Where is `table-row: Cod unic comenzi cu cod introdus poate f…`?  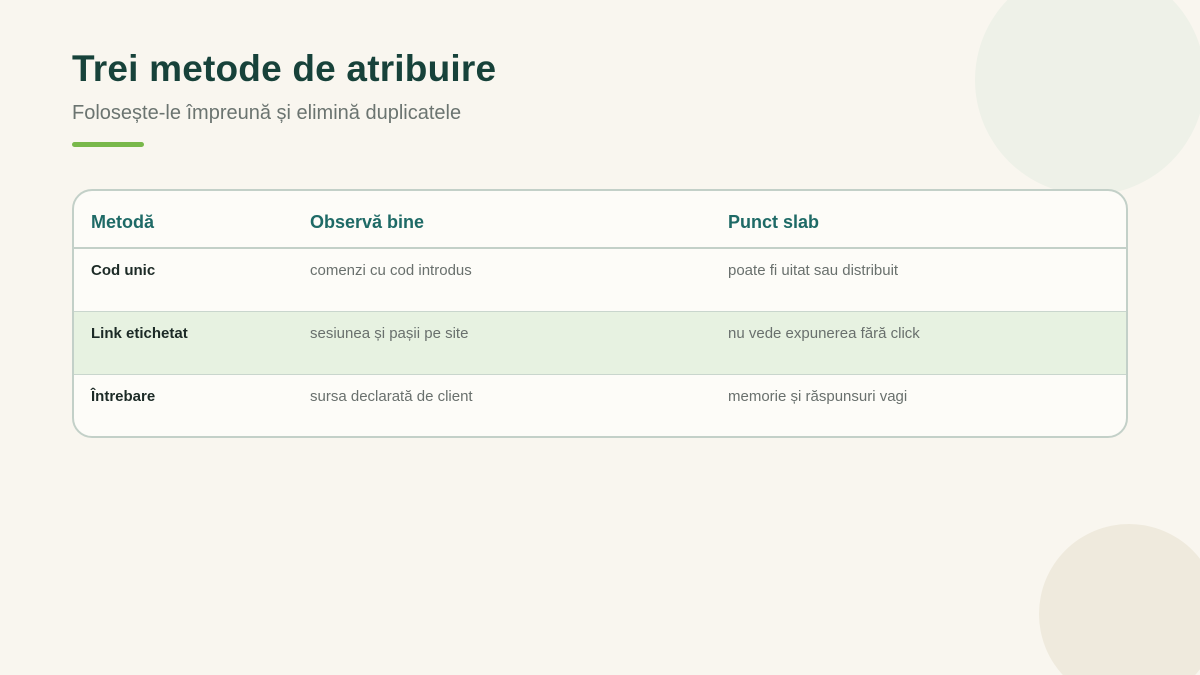
table-row: Cod unic comenzi cu cod introdus poate f… is located at coordinates (600, 280).